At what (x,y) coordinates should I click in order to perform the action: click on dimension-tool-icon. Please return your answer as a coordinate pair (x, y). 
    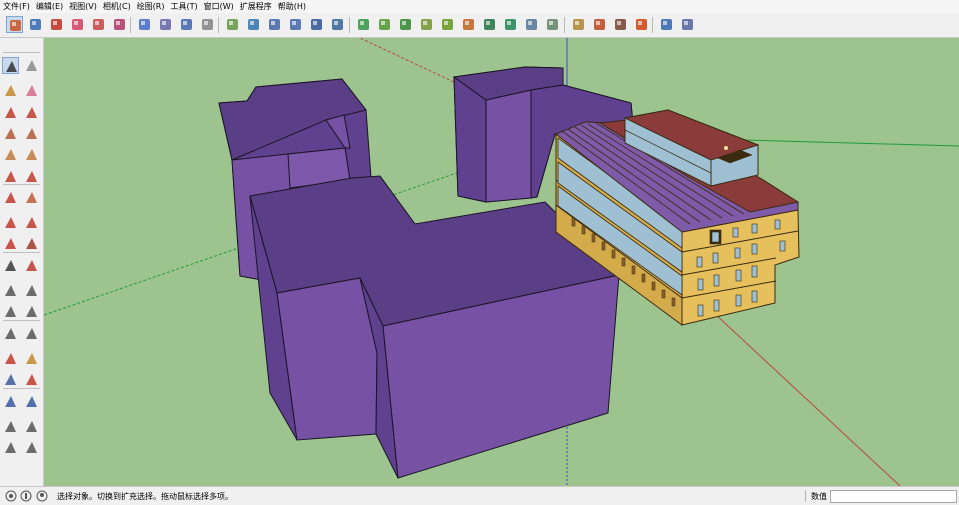
    Looking at the image, I should click on (31, 290).